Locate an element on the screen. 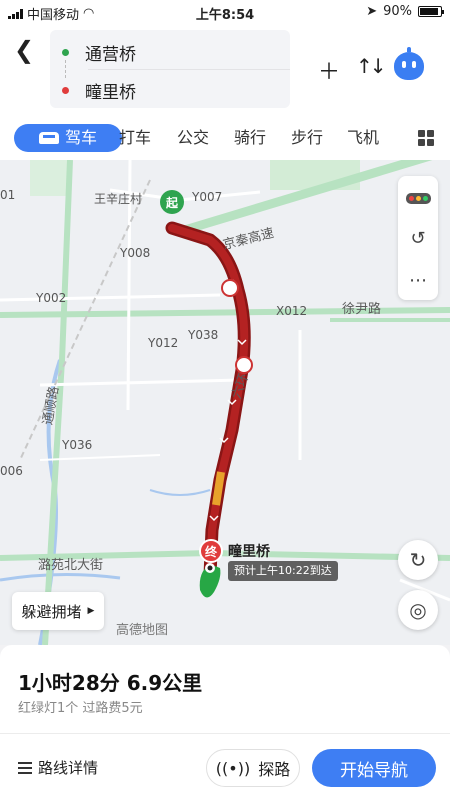 The height and width of the screenshot is (800, 450). map-label-x012: X012 is located at coordinates (292, 311).